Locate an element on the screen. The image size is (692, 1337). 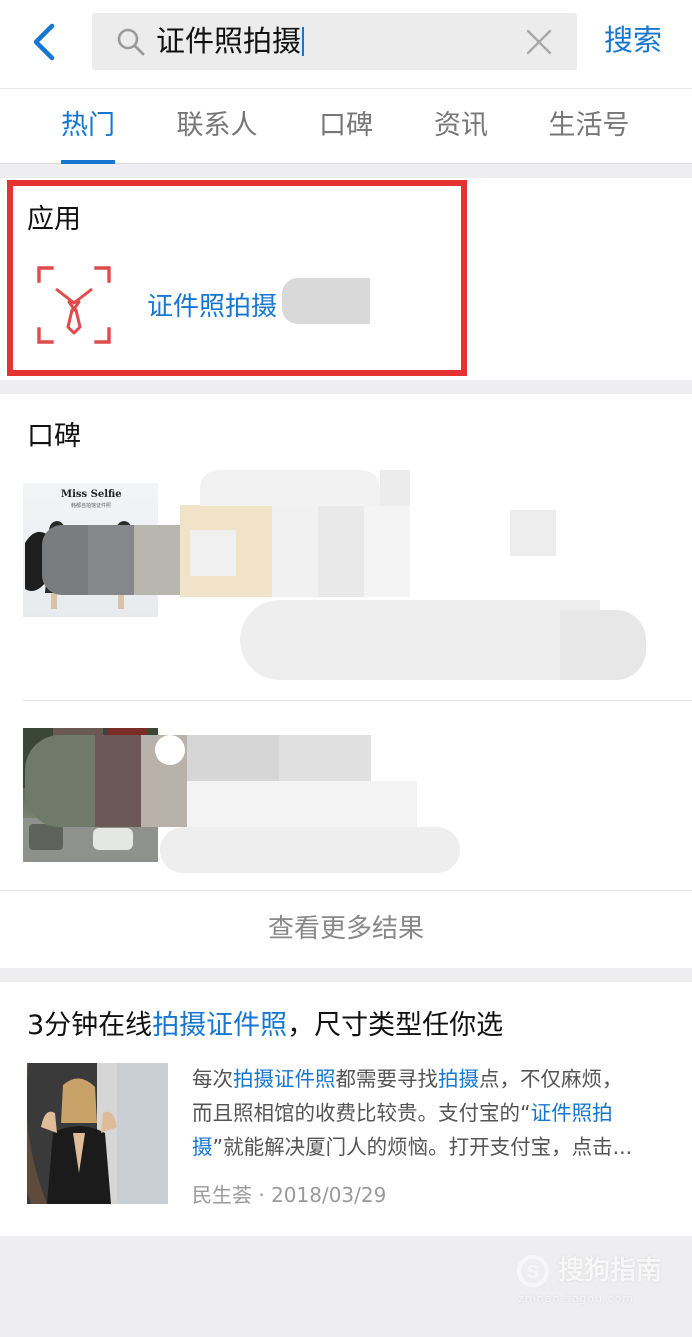
tab-contacts: 联系人 is located at coordinates (217, 126).